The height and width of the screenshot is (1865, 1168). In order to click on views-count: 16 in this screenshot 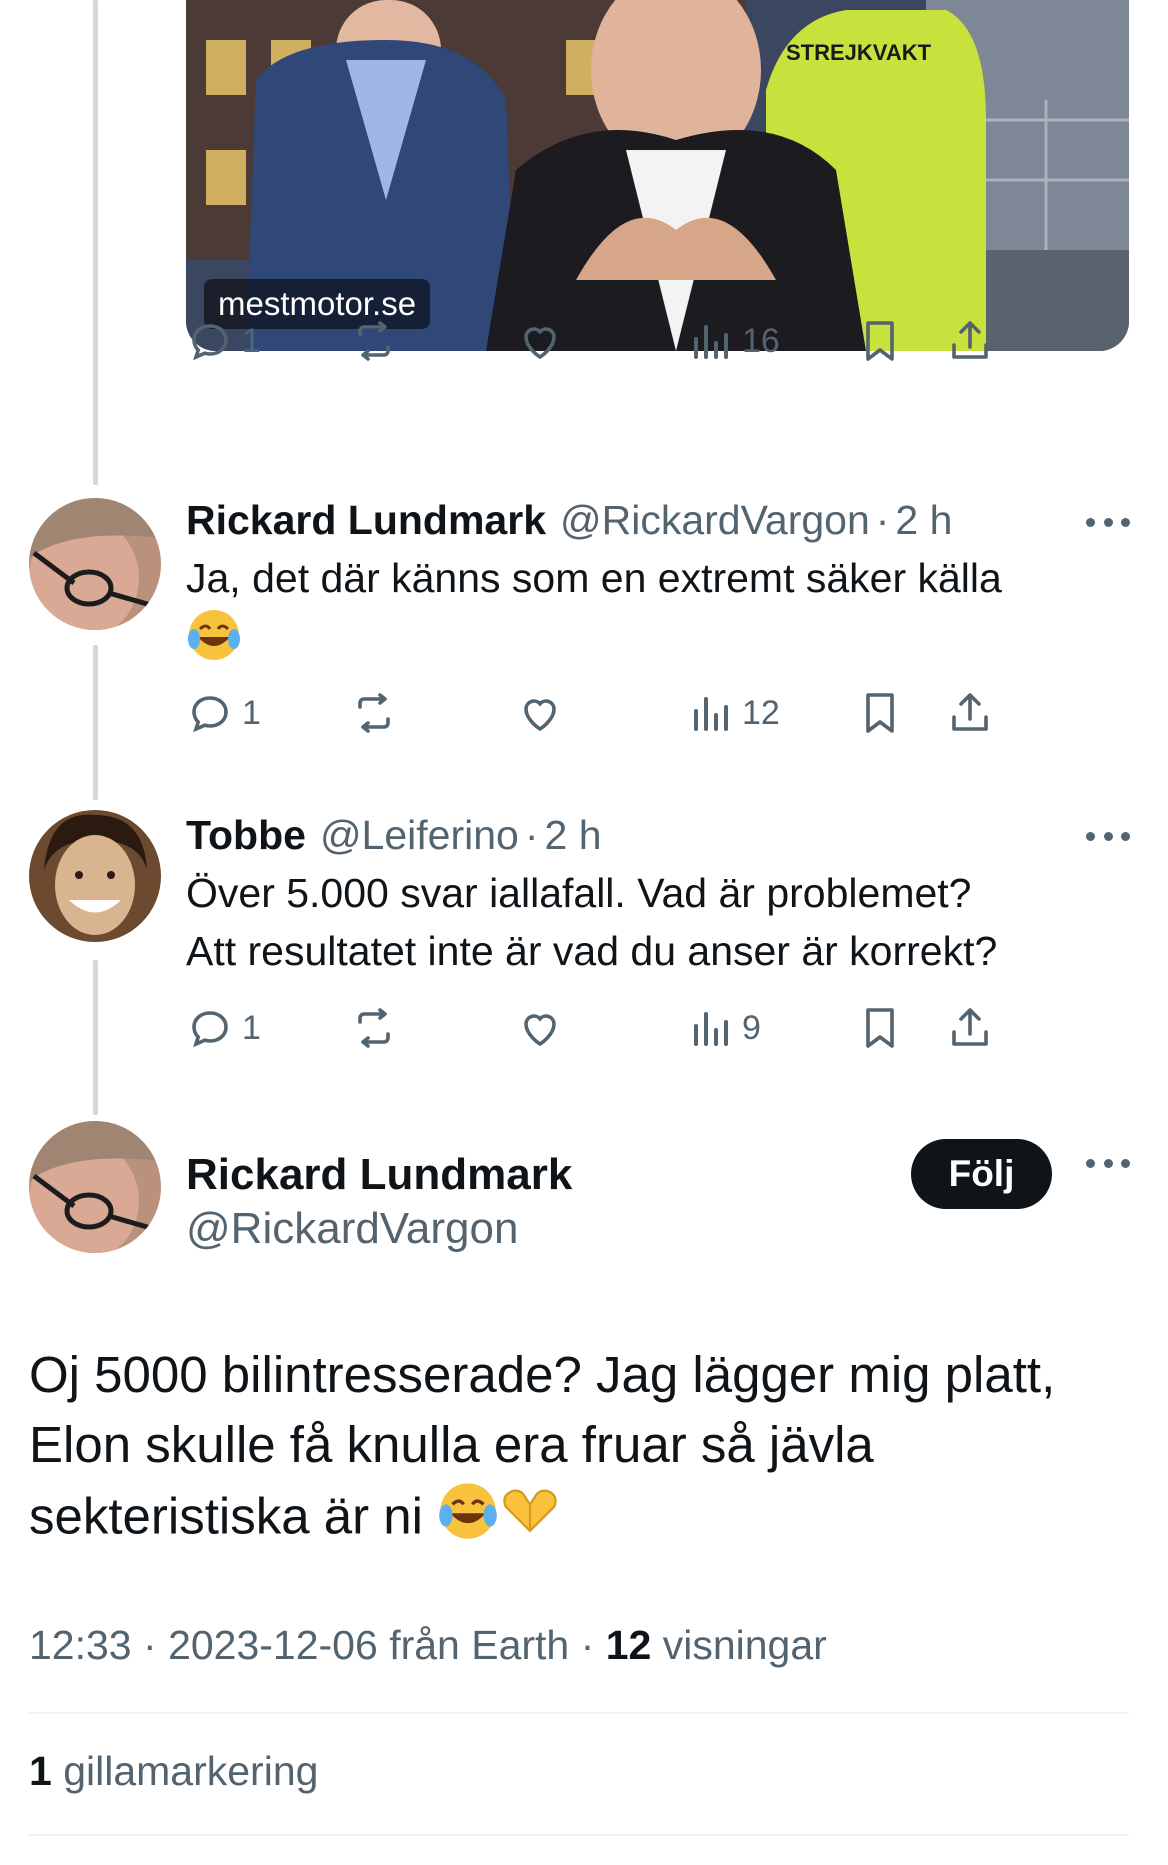, I will do `click(761, 340)`.